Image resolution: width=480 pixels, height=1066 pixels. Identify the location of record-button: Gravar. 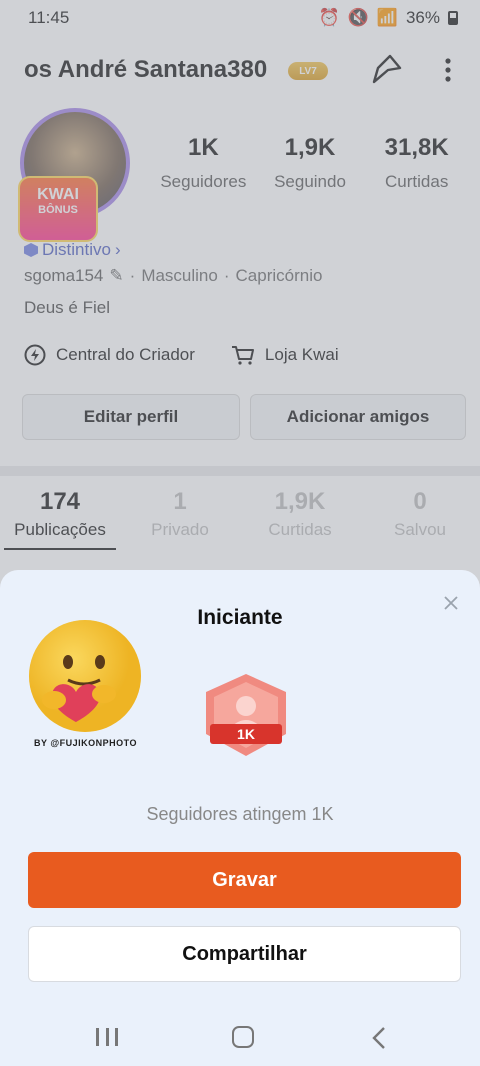
(244, 880).